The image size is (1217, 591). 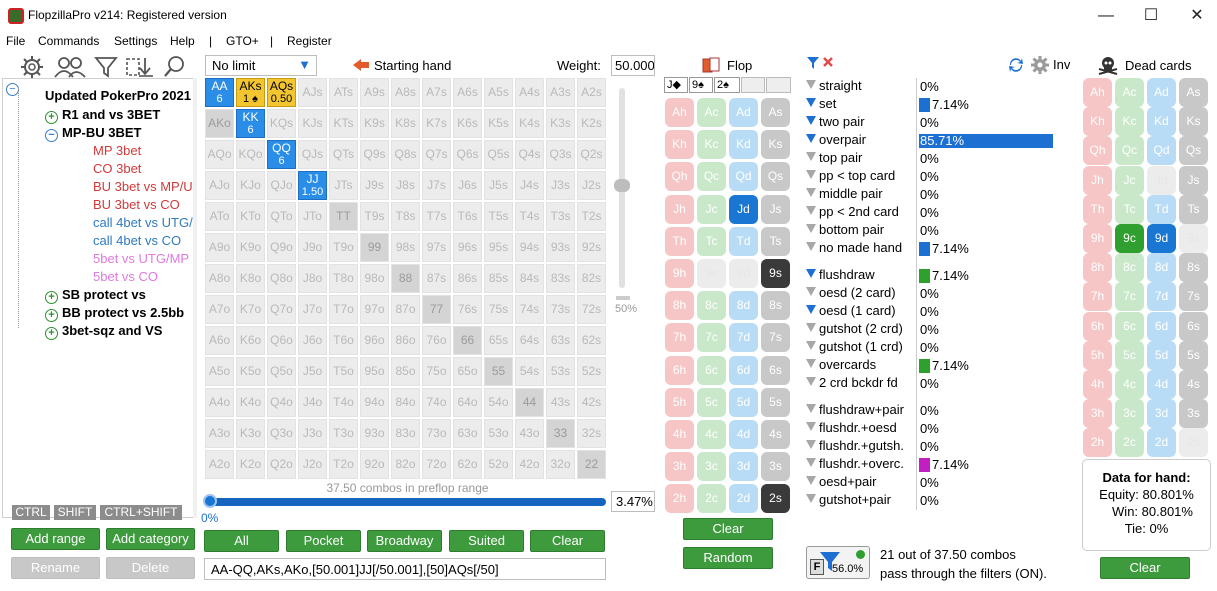 I want to click on hand-cell: AKs 1 ♠, so click(x=250, y=92).